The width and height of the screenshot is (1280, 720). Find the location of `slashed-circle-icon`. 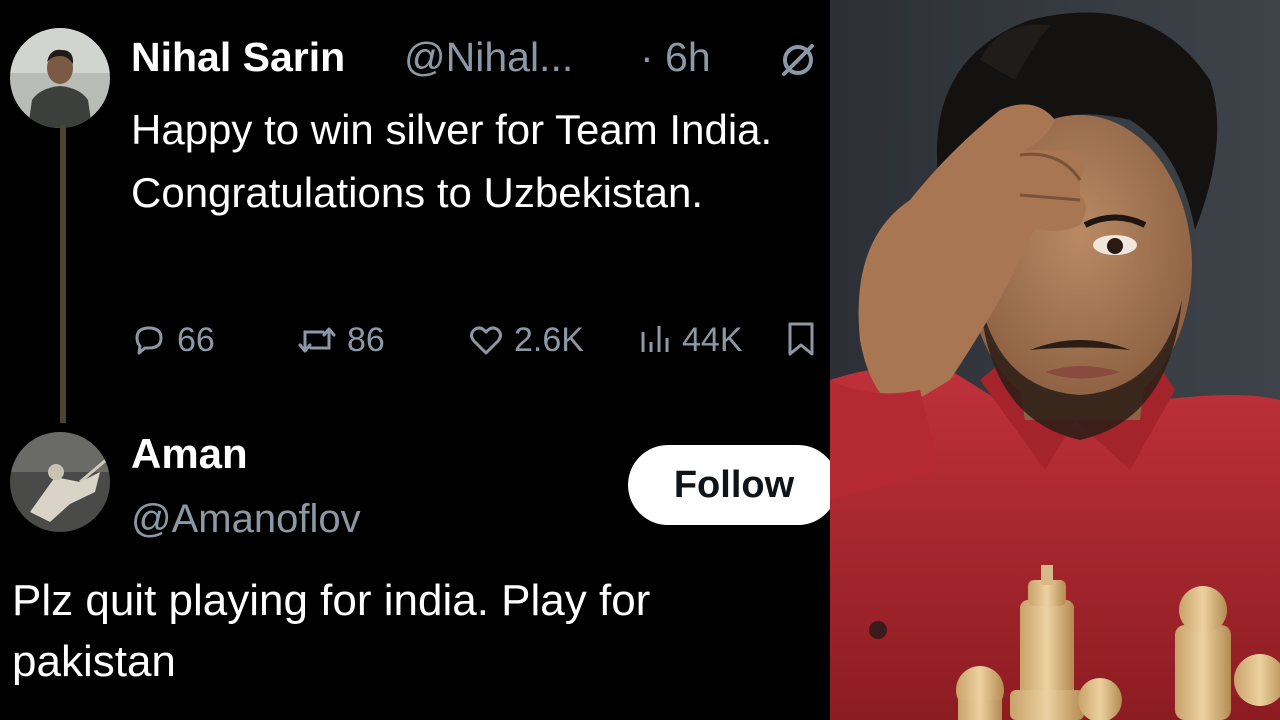

slashed-circle-icon is located at coordinates (798, 60).